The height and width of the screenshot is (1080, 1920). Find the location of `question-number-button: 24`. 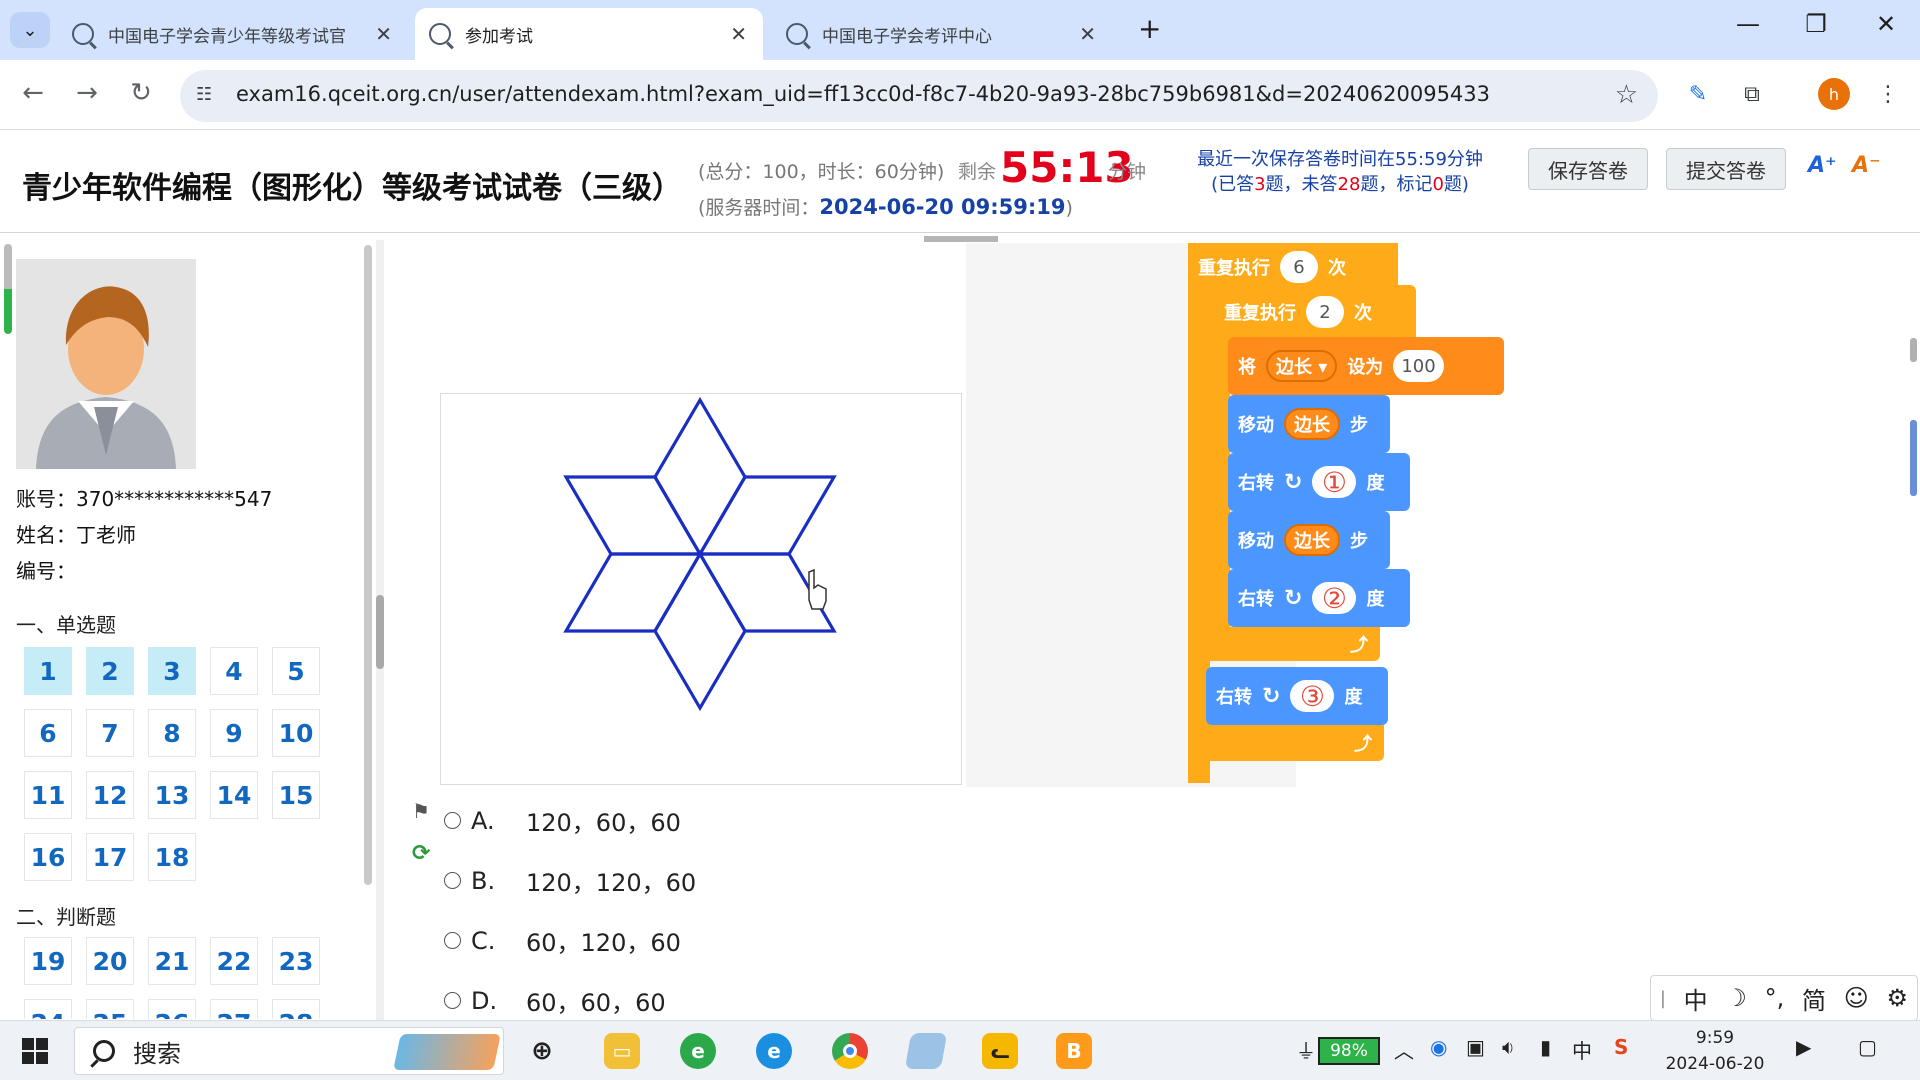

question-number-button: 24 is located at coordinates (48, 1009).